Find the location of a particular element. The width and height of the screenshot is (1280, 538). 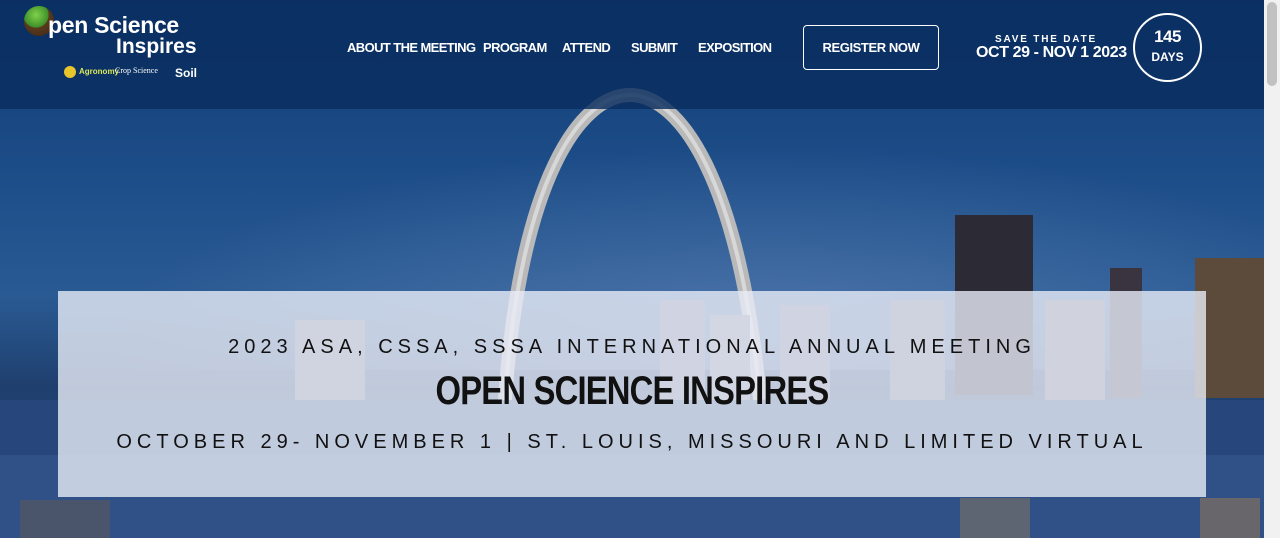

soil-science-logo: Soil is located at coordinates (186, 73).